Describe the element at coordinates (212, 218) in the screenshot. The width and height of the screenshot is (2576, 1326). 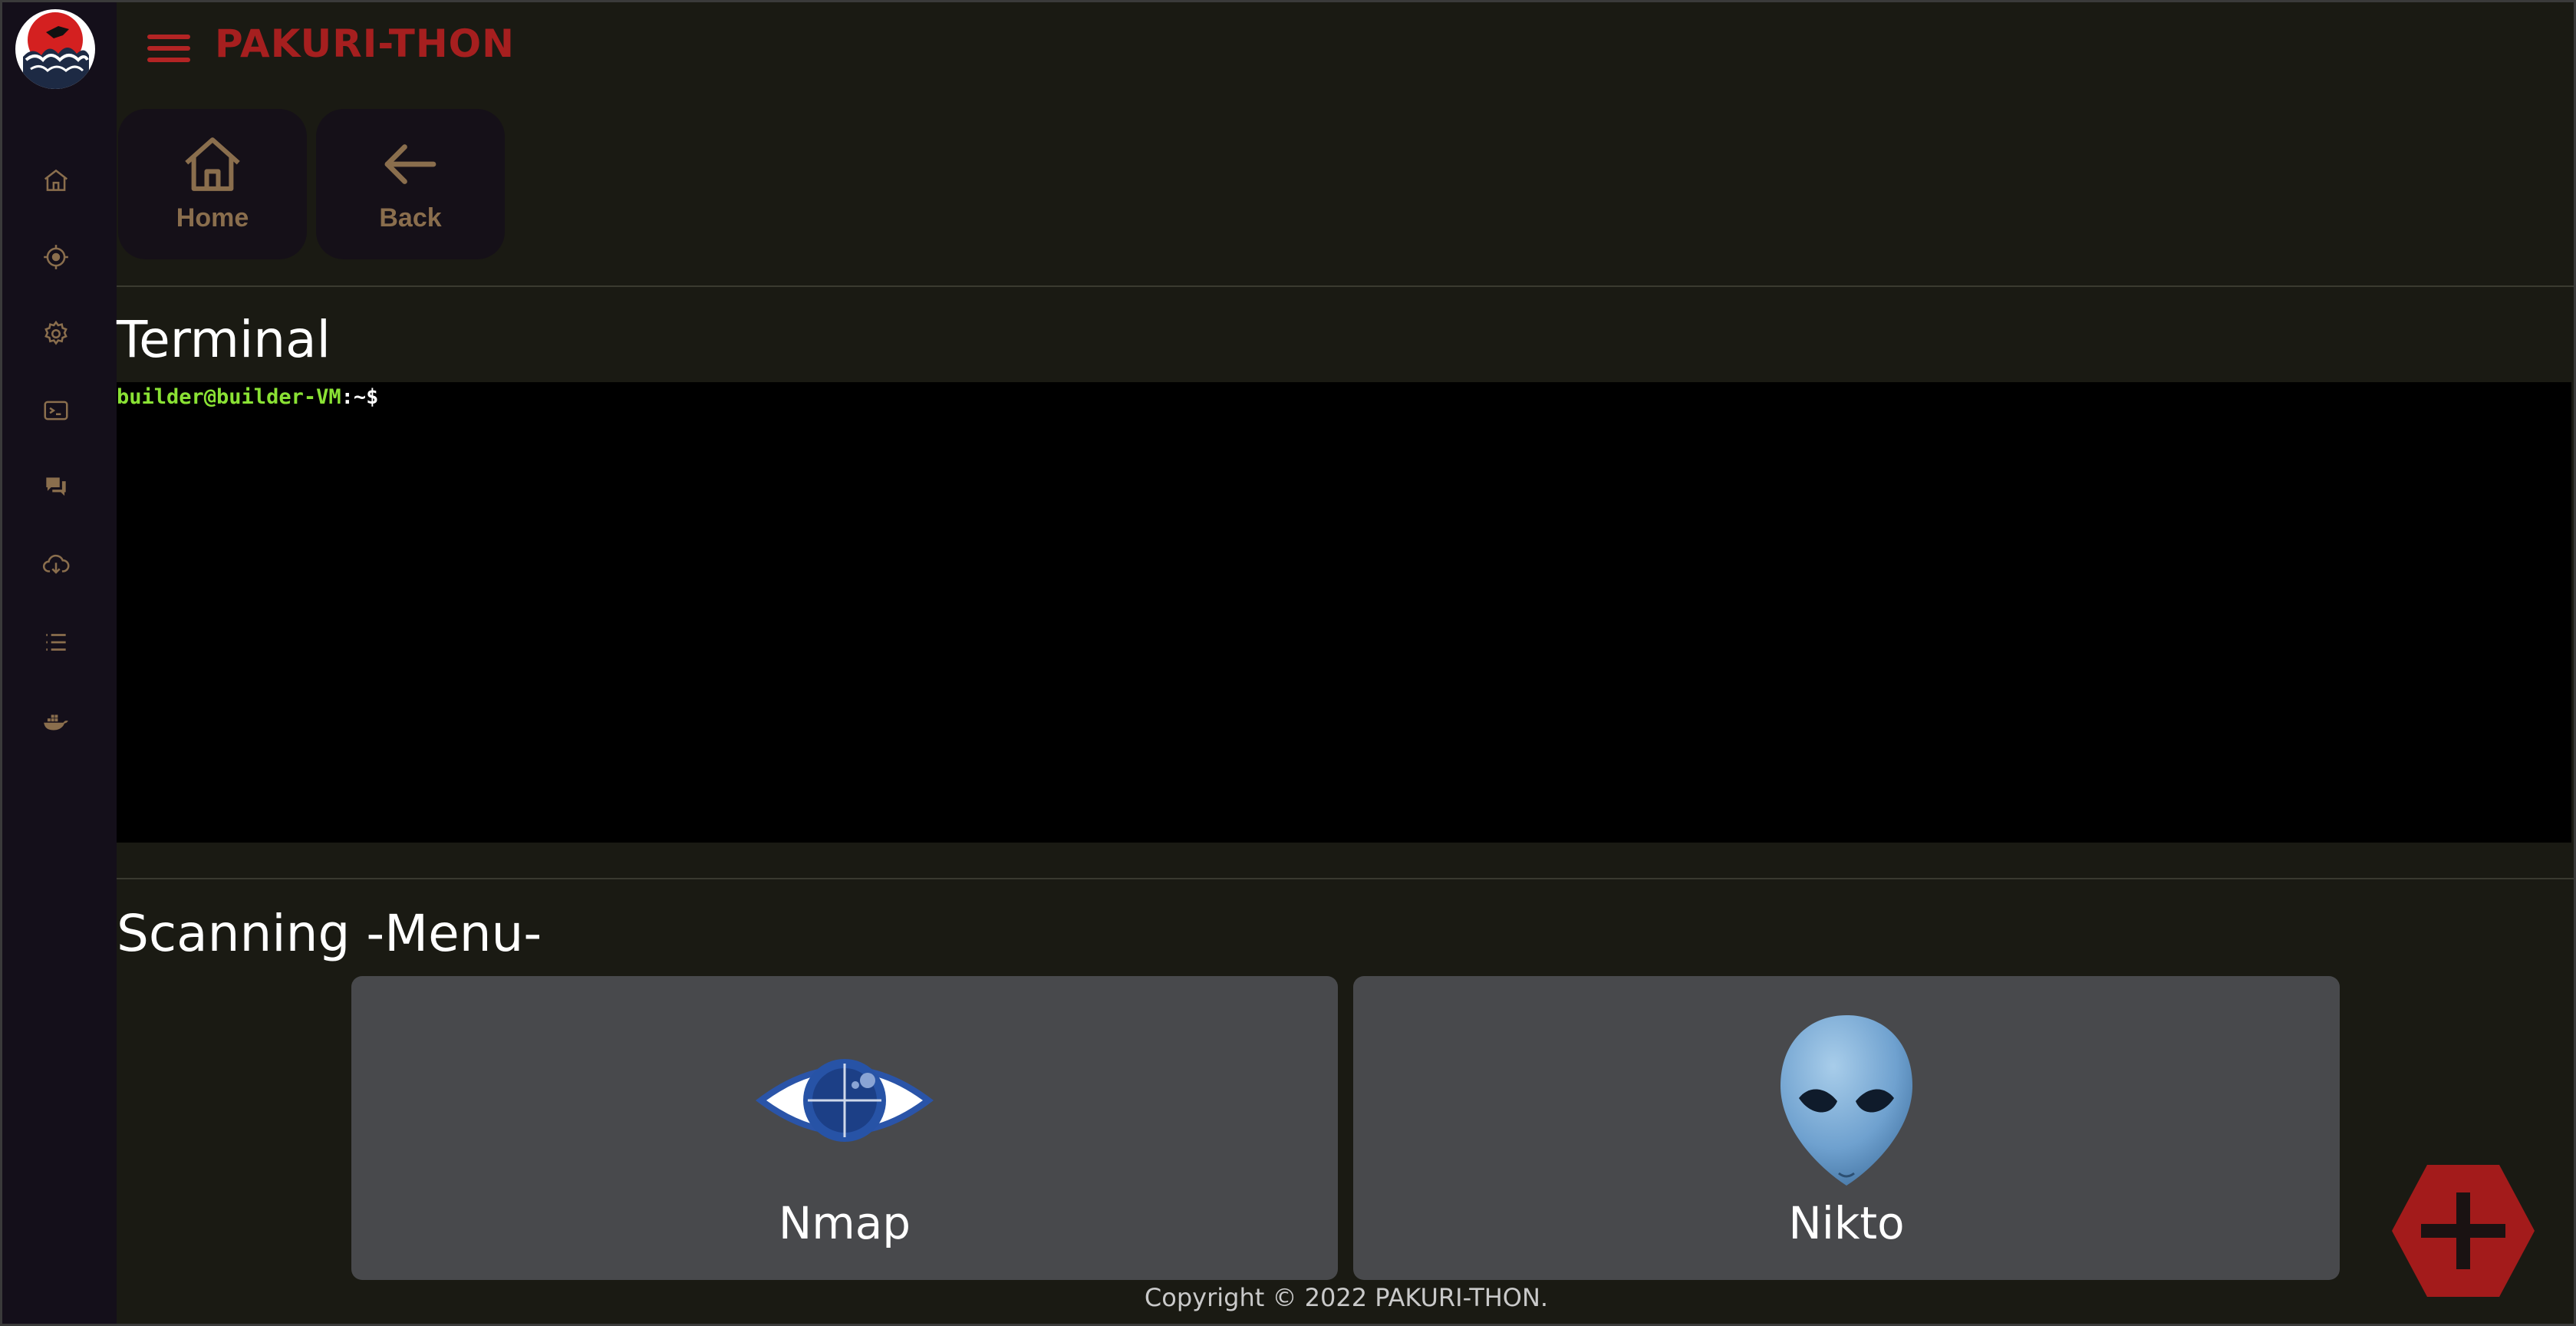
I see `home-button-label: Home` at that location.